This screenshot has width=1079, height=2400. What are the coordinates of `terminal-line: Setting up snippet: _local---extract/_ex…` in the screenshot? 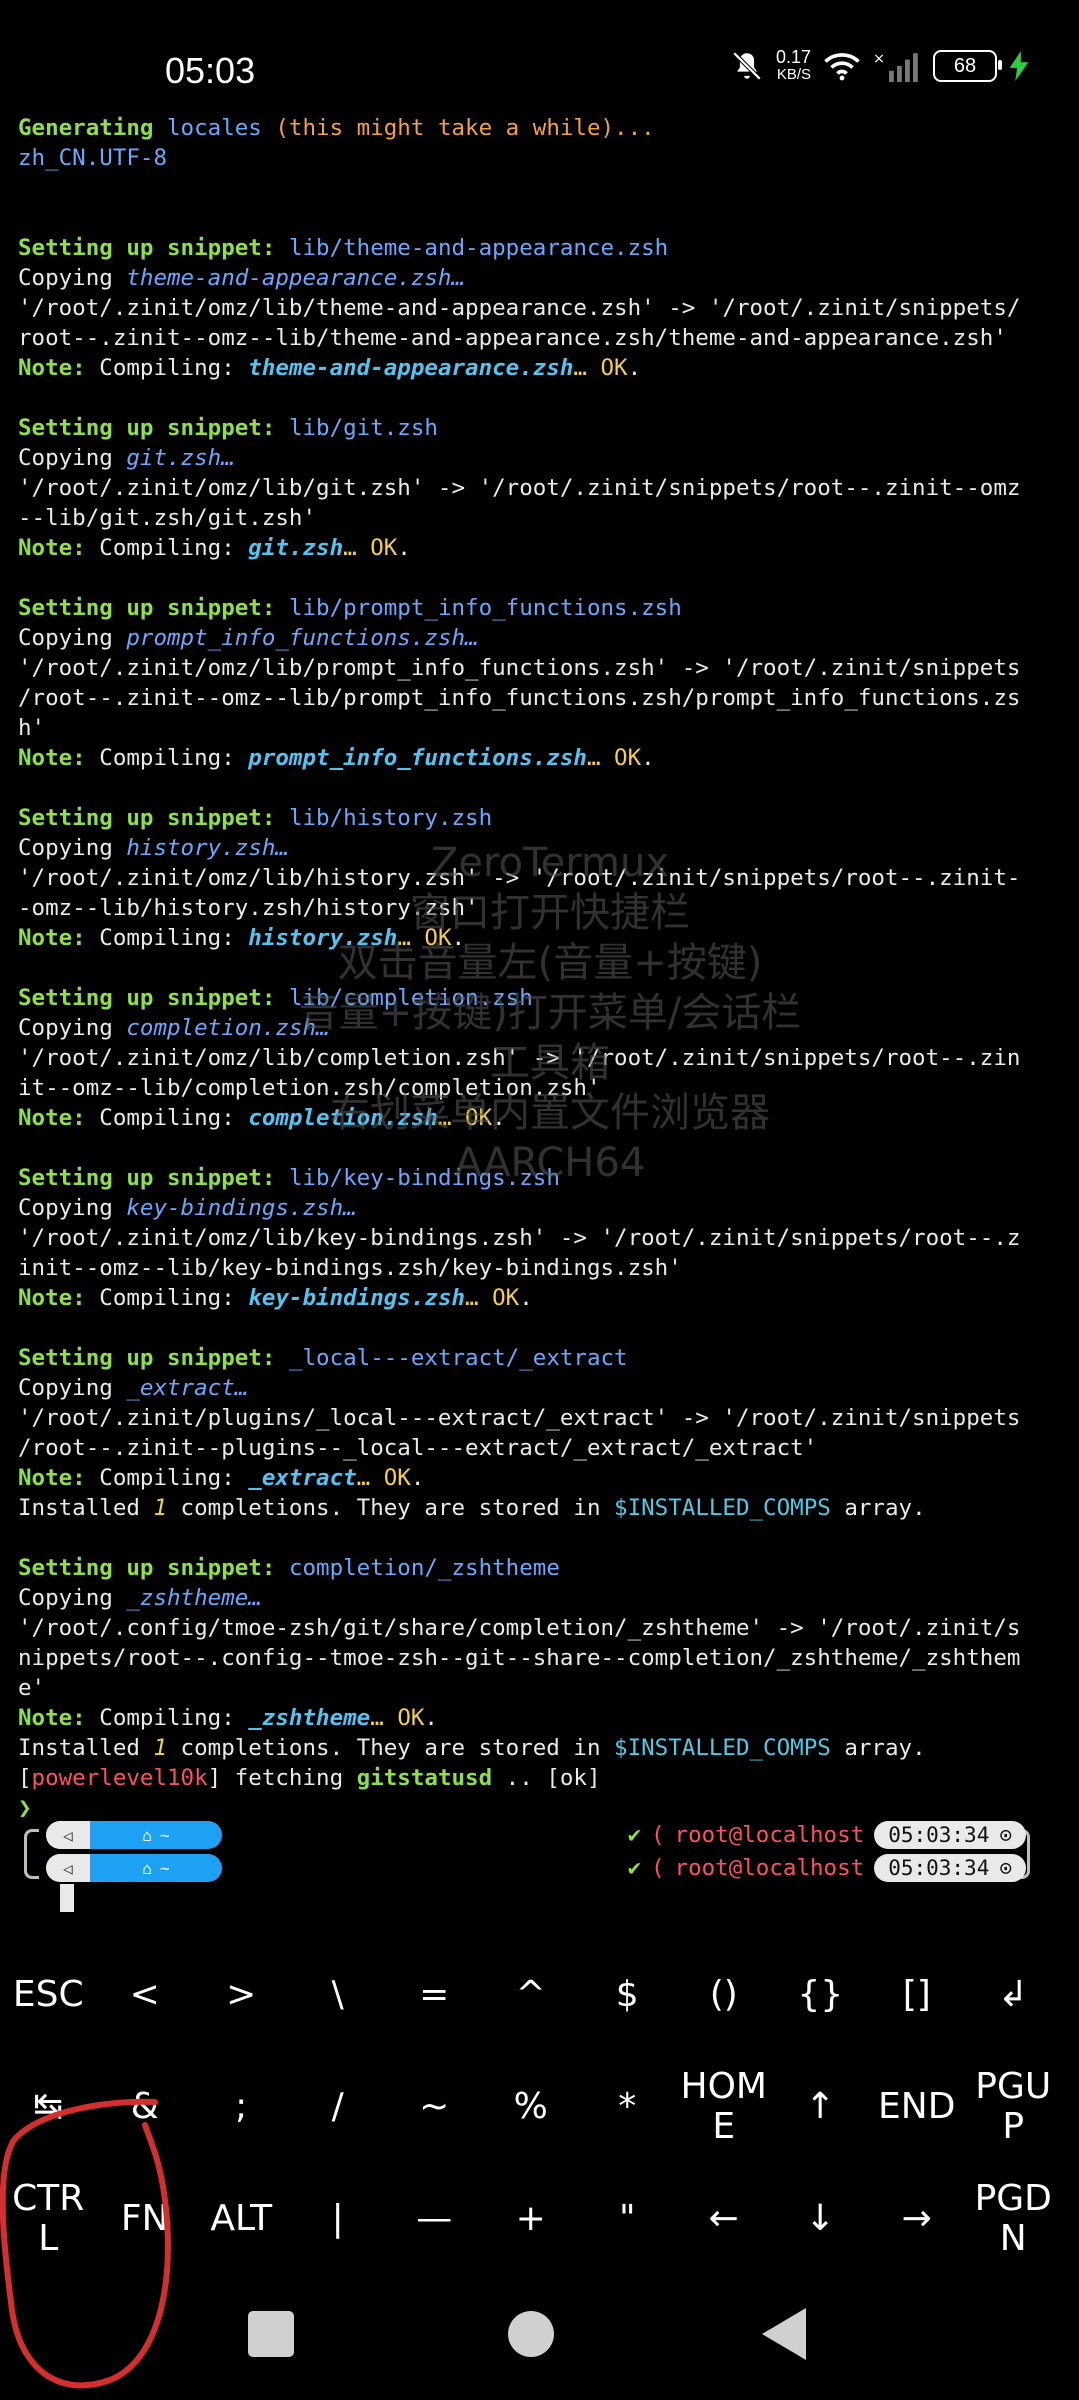 It's located at (543, 1358).